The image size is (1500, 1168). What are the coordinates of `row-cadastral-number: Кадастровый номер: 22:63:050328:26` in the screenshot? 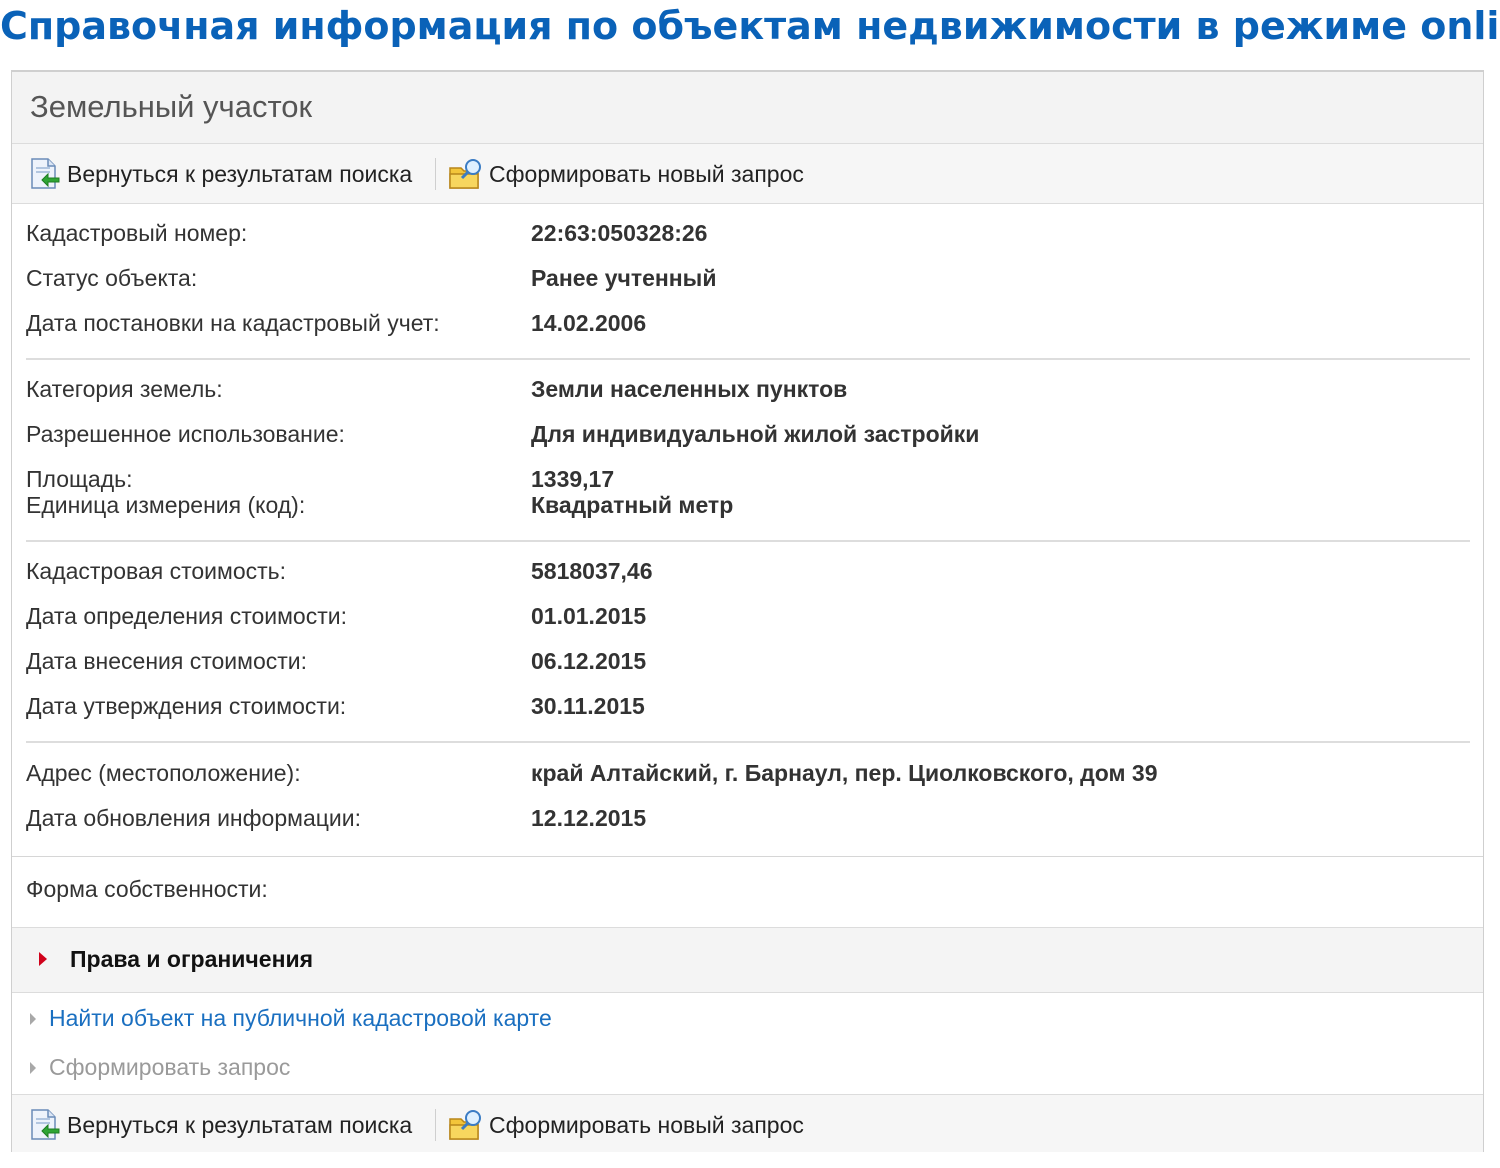 It's located at (748, 235).